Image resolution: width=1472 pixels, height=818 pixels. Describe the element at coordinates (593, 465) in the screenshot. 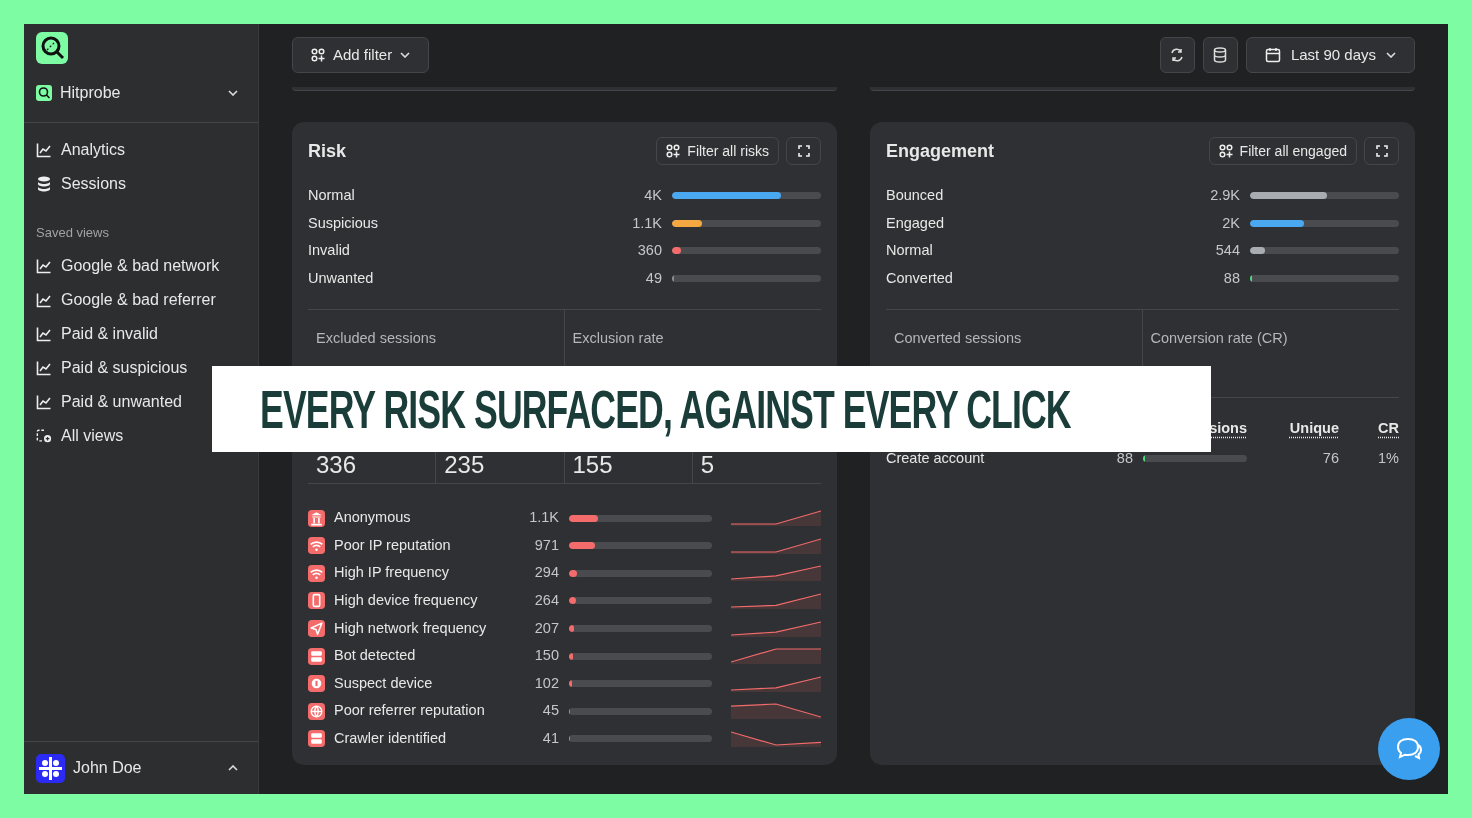

I see `stat-value: 155` at that location.